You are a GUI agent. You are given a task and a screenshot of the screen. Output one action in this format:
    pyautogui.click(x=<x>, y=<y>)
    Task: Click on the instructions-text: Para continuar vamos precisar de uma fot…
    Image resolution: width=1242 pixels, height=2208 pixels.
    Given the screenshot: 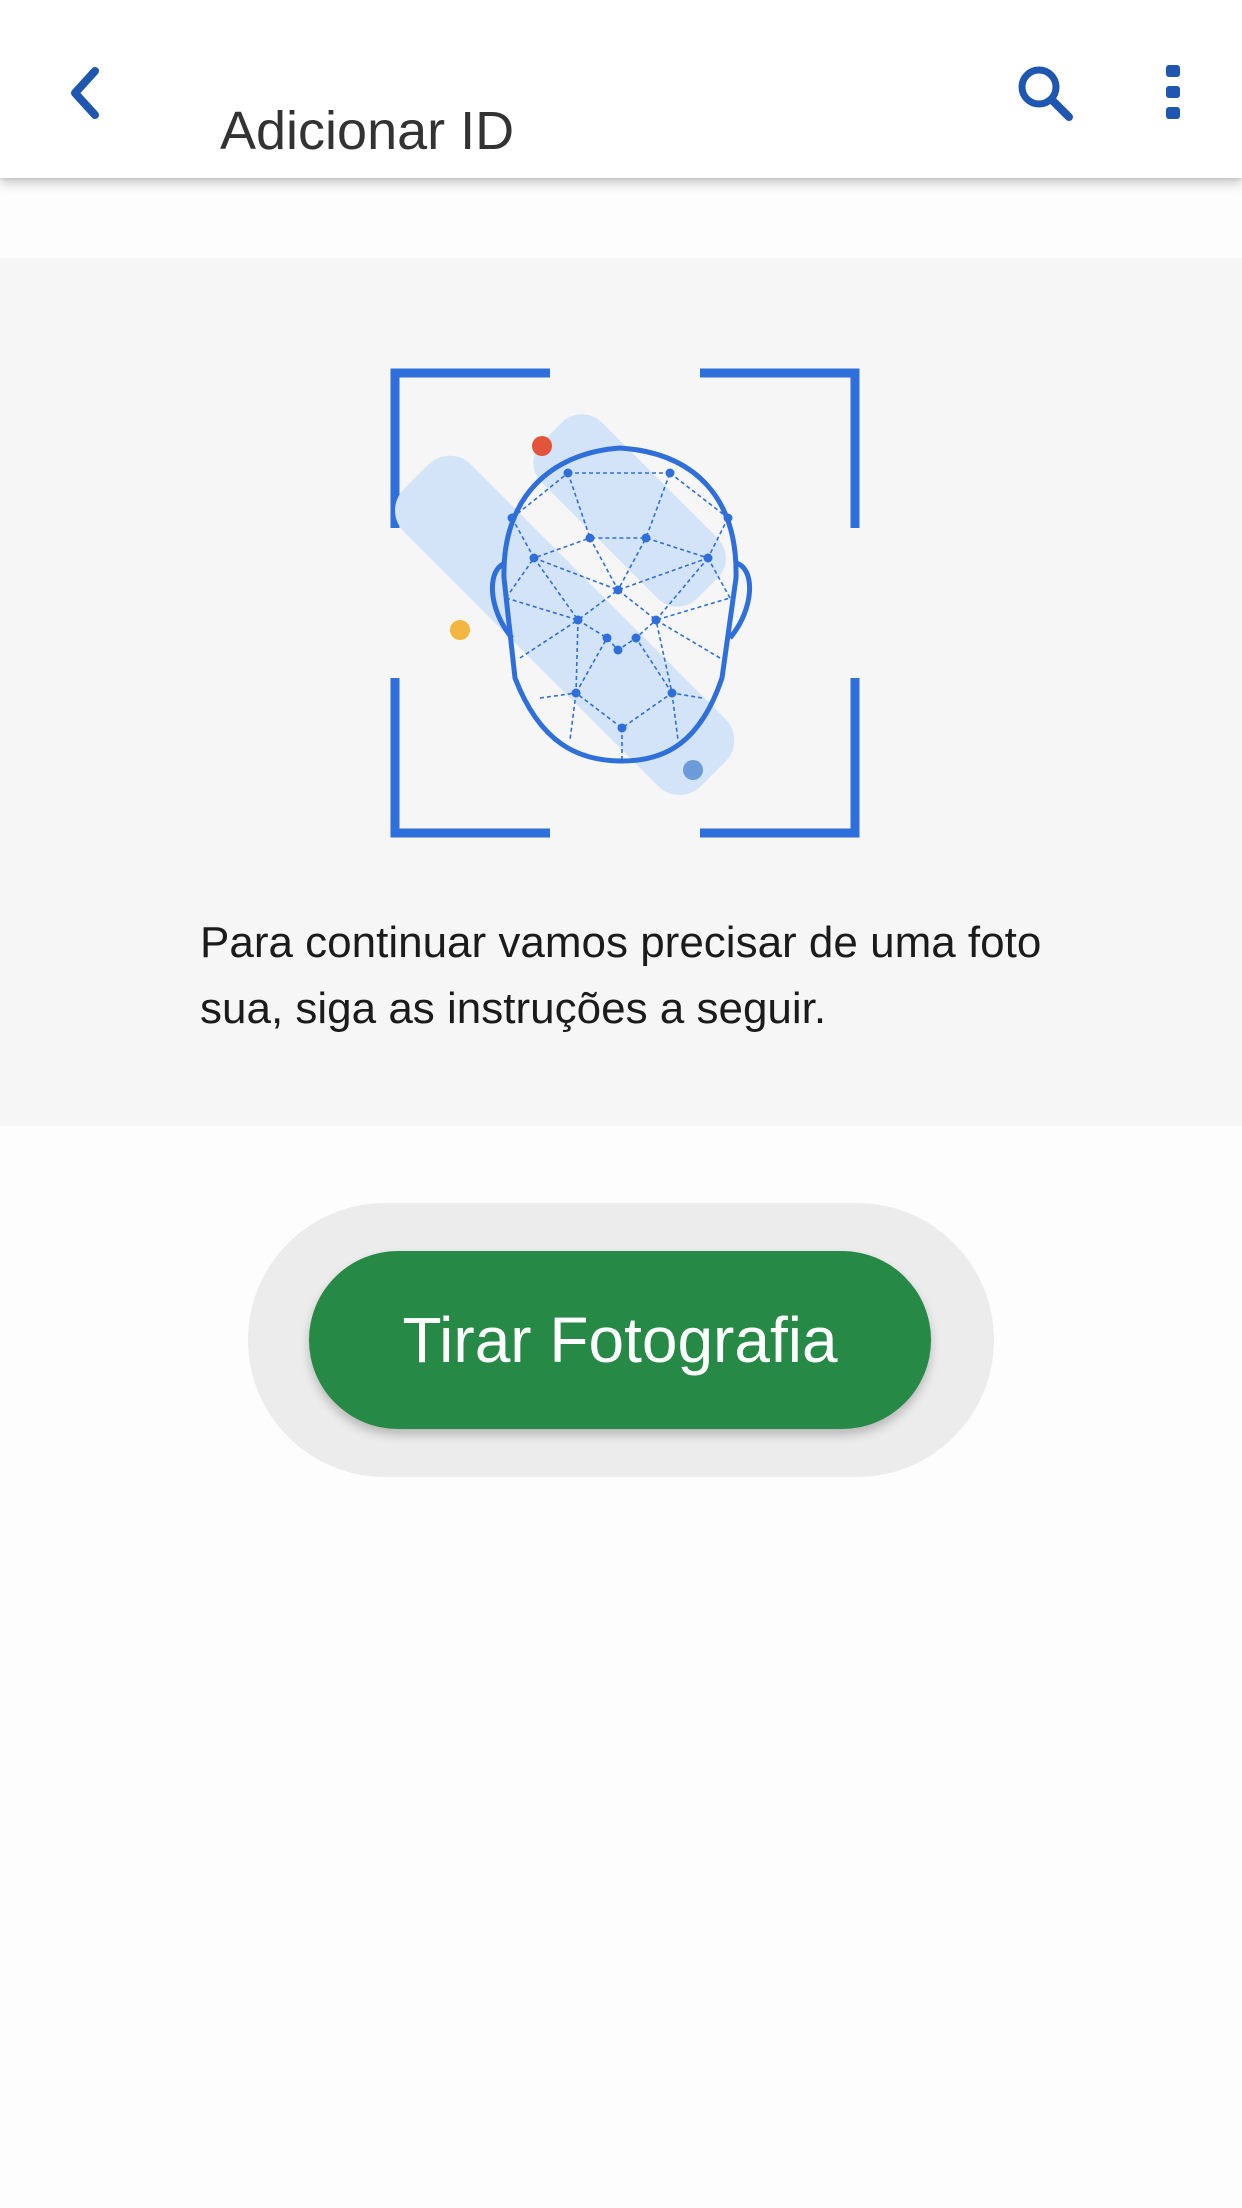 What is the action you would take?
    pyautogui.click(x=621, y=975)
    